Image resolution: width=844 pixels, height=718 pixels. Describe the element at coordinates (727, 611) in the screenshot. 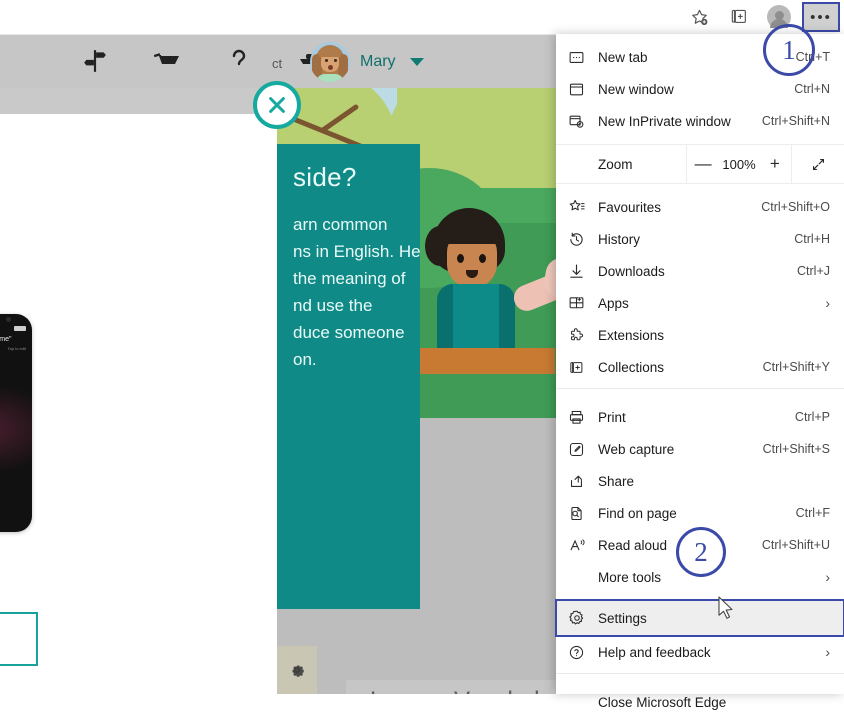

I see `mouse-cursor` at that location.